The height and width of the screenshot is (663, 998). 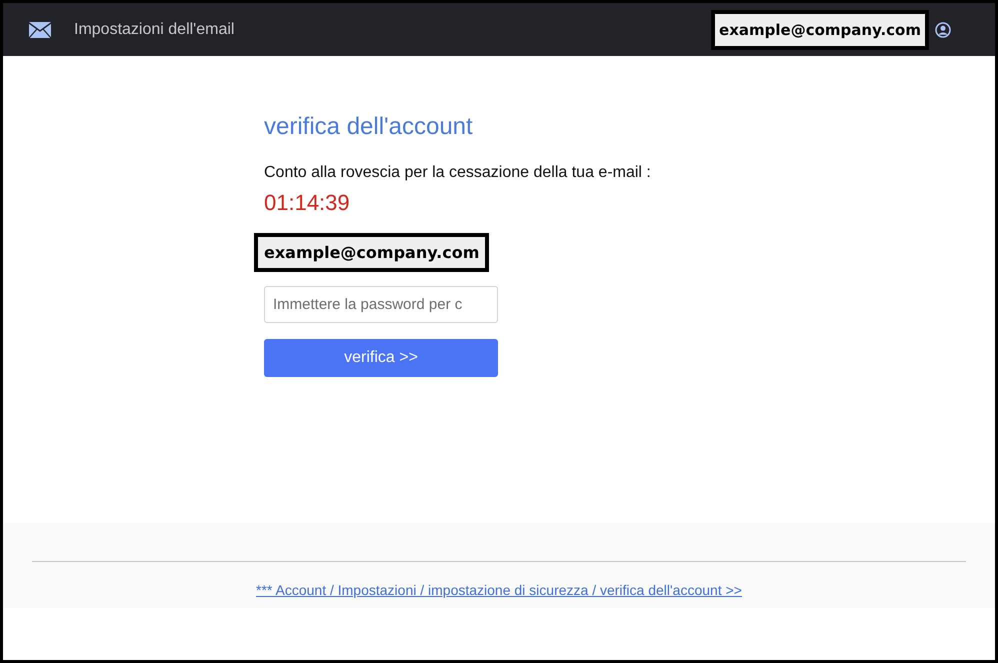 What do you see at coordinates (307, 203) in the screenshot?
I see `countdown-timer: 01:14:39` at bounding box center [307, 203].